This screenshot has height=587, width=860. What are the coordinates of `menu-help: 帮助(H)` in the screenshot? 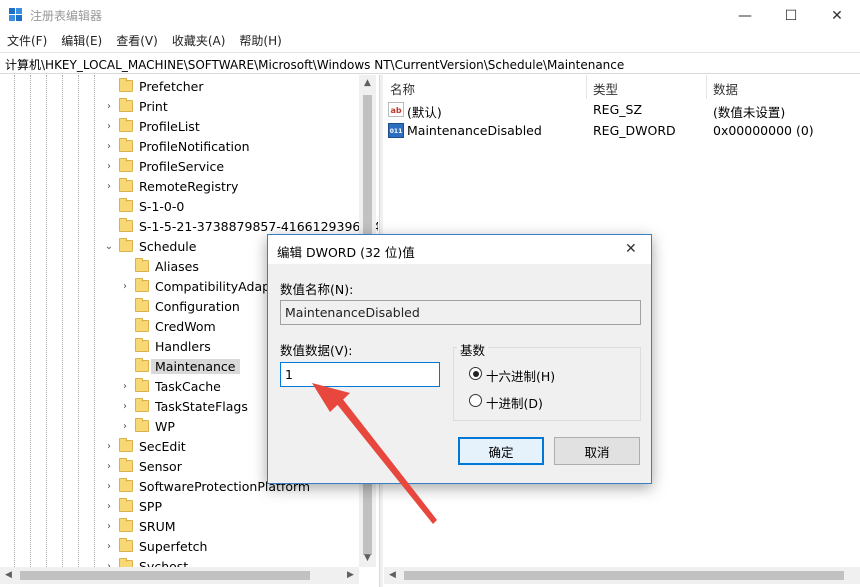 It's located at (260, 41).